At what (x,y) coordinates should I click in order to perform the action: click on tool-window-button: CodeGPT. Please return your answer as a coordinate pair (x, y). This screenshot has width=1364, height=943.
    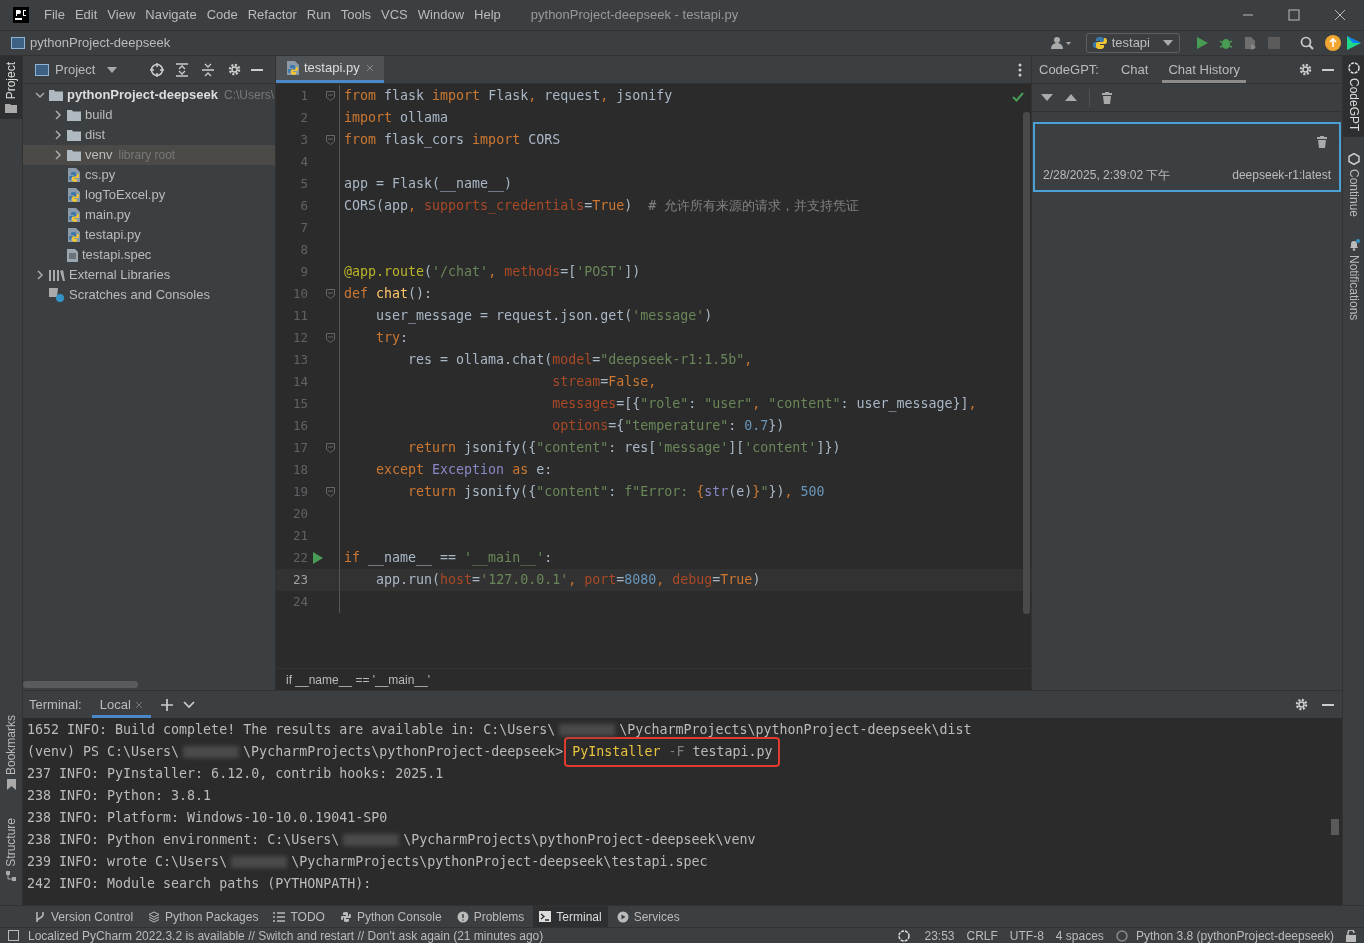
    Looking at the image, I should click on (1353, 97).